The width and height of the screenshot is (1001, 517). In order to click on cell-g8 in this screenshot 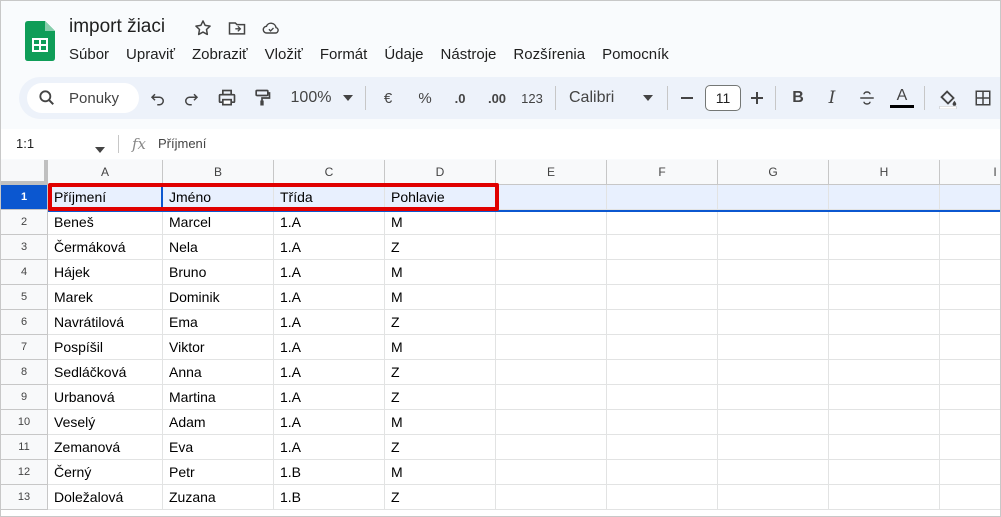, I will do `click(773, 372)`.